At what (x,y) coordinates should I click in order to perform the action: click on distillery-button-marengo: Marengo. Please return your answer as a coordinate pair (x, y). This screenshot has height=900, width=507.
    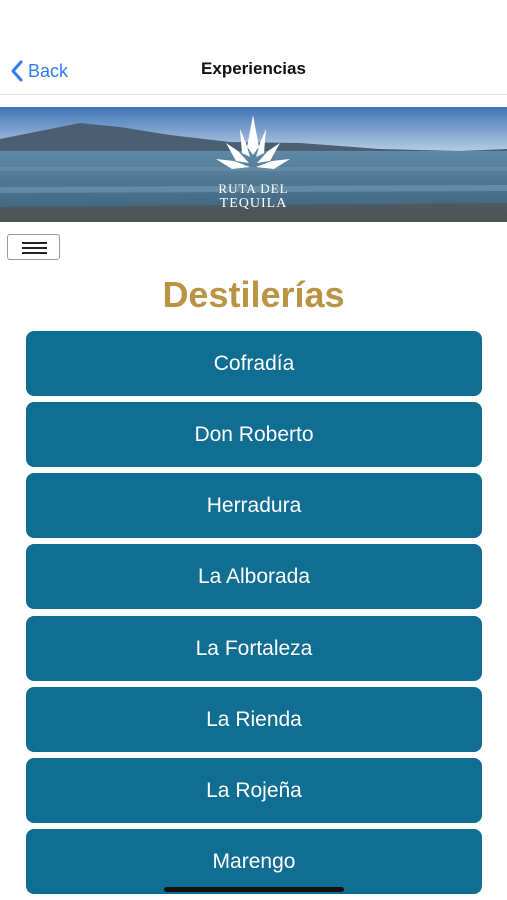
    Looking at the image, I should click on (254, 861).